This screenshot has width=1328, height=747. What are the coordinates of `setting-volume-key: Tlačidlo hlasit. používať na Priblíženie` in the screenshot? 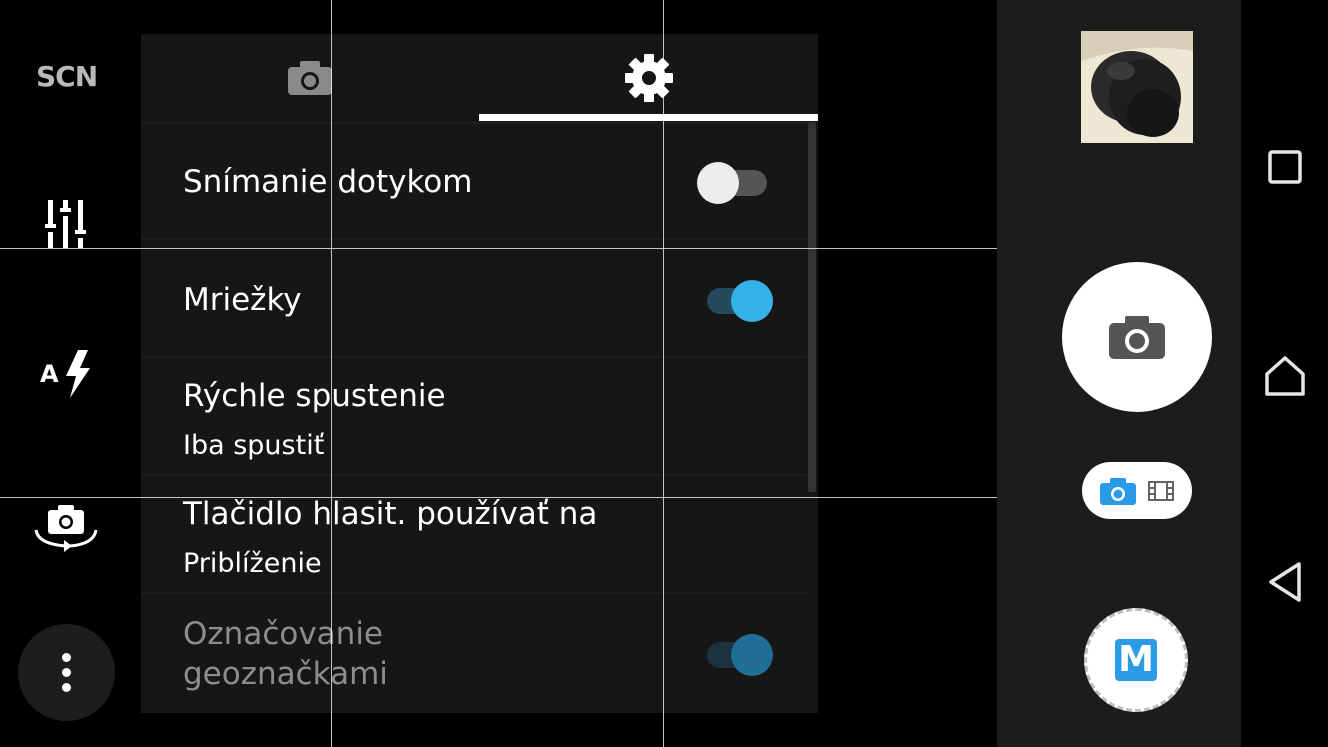 It's located at (474, 533).